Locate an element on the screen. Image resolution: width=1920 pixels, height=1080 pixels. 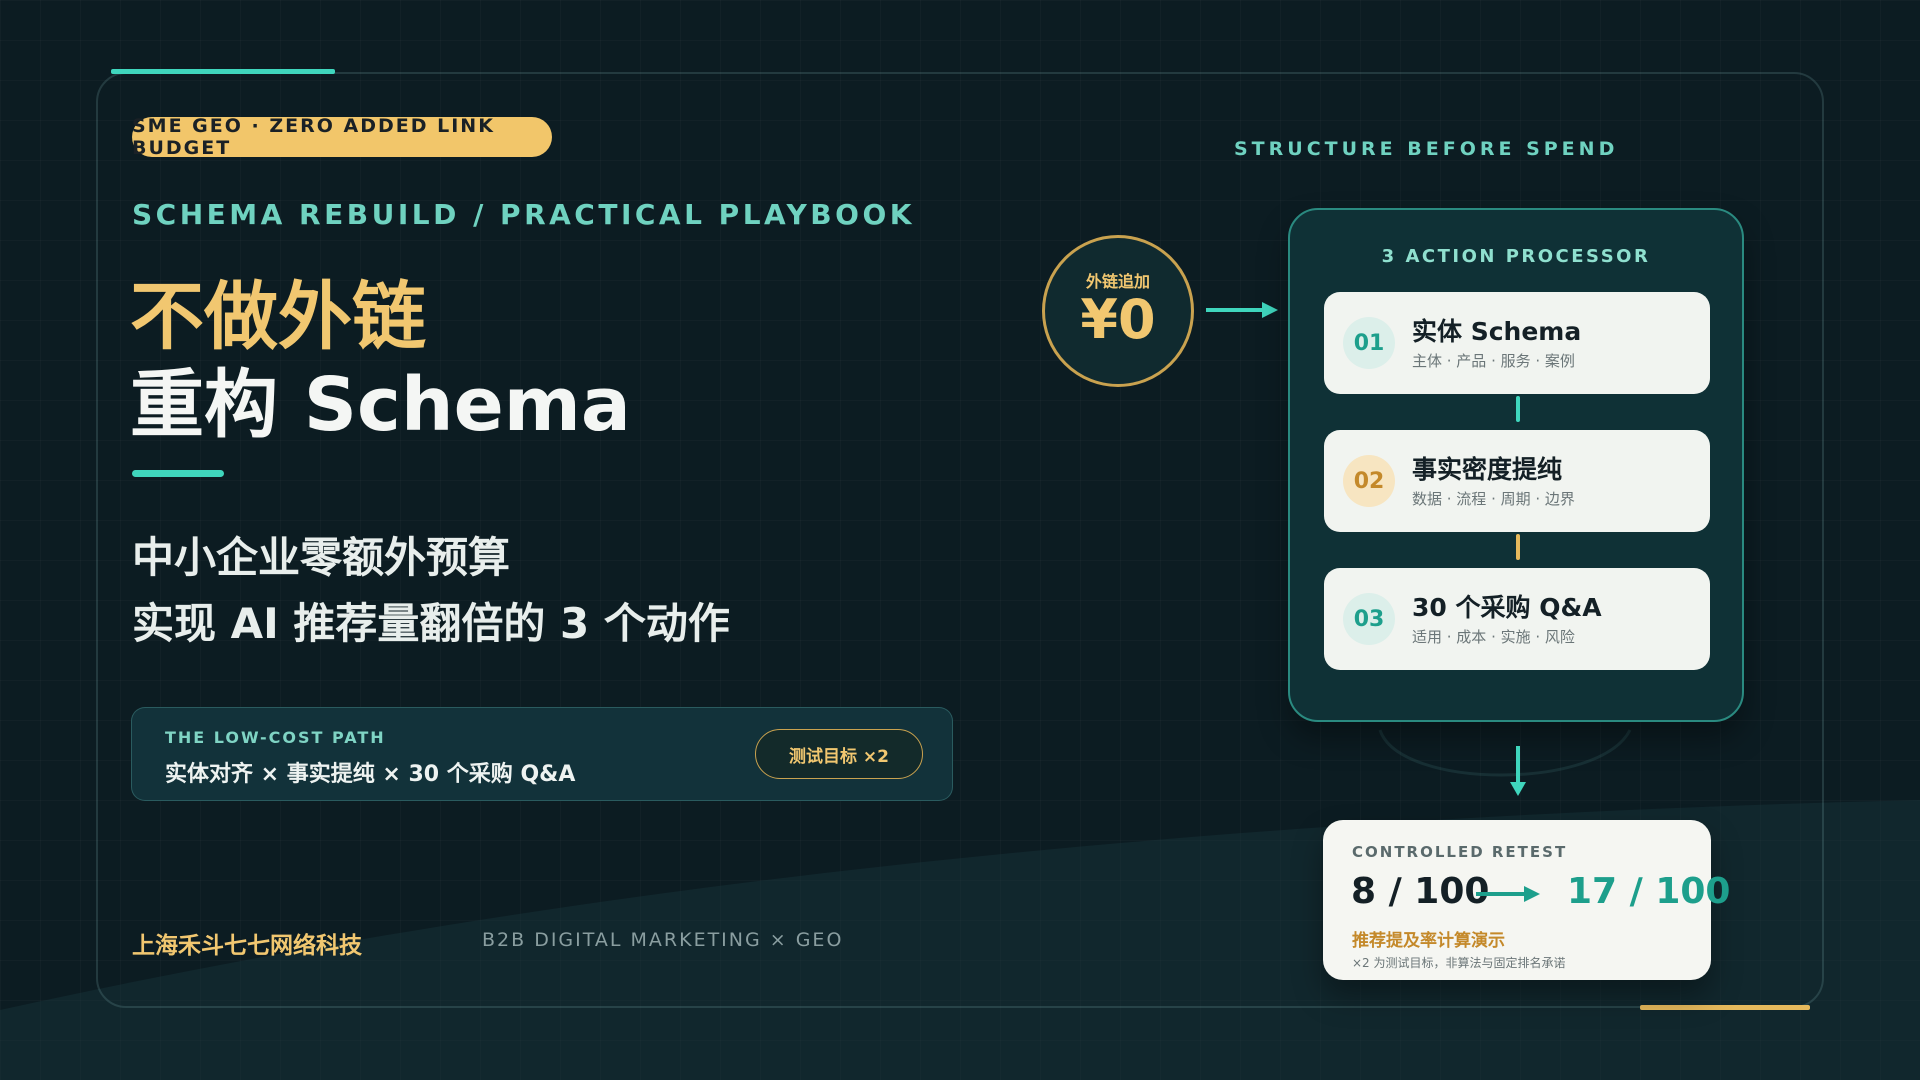
step-title: 实体 Schema is located at coordinates (1497, 331).